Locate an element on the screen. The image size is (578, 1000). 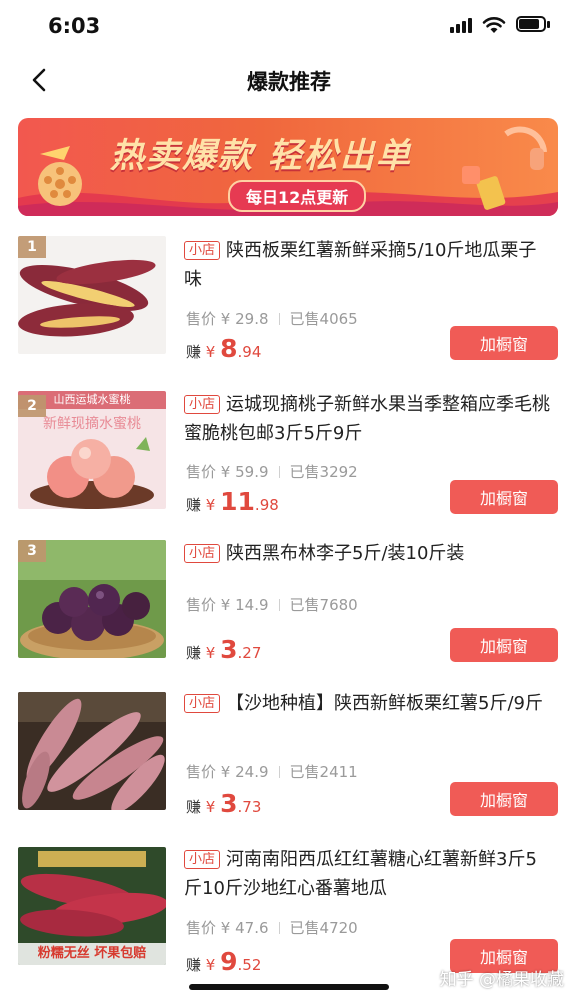
status-time: 6:03 is located at coordinates (74, 26).